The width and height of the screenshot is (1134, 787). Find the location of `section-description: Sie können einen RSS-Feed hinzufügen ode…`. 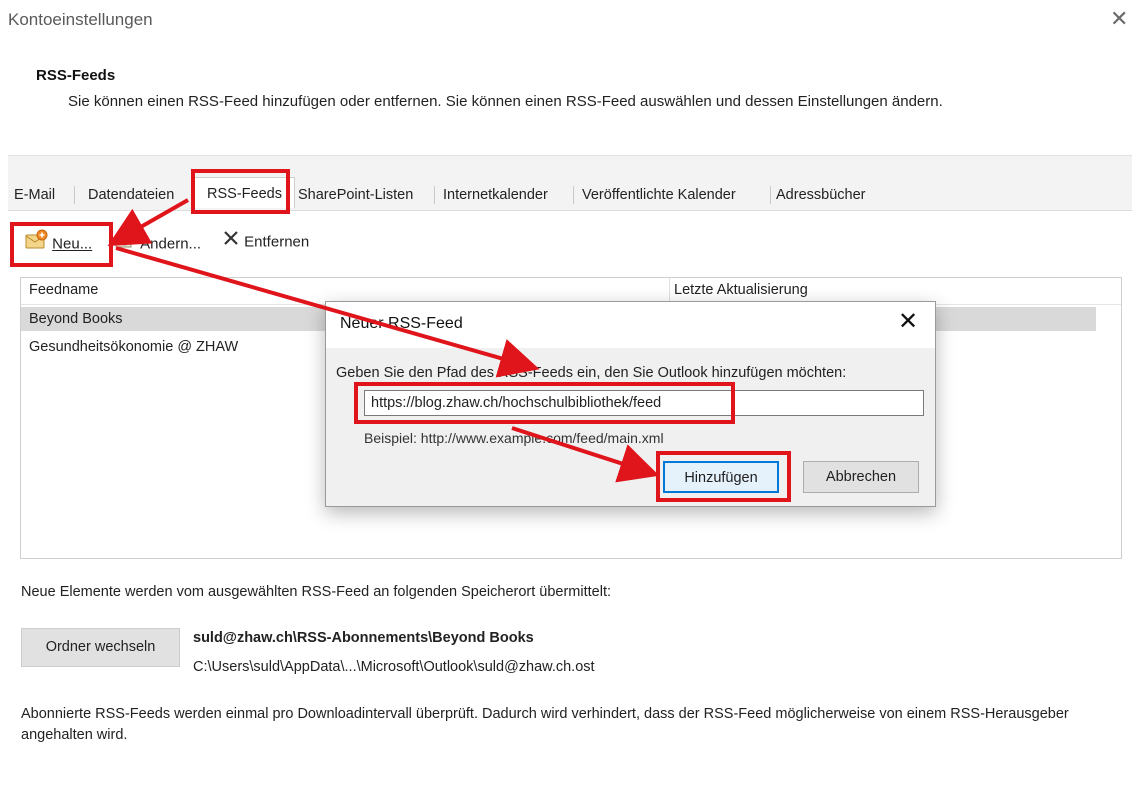

section-description: Sie können einen RSS-Feed hinzufügen ode… is located at coordinates (505, 101).